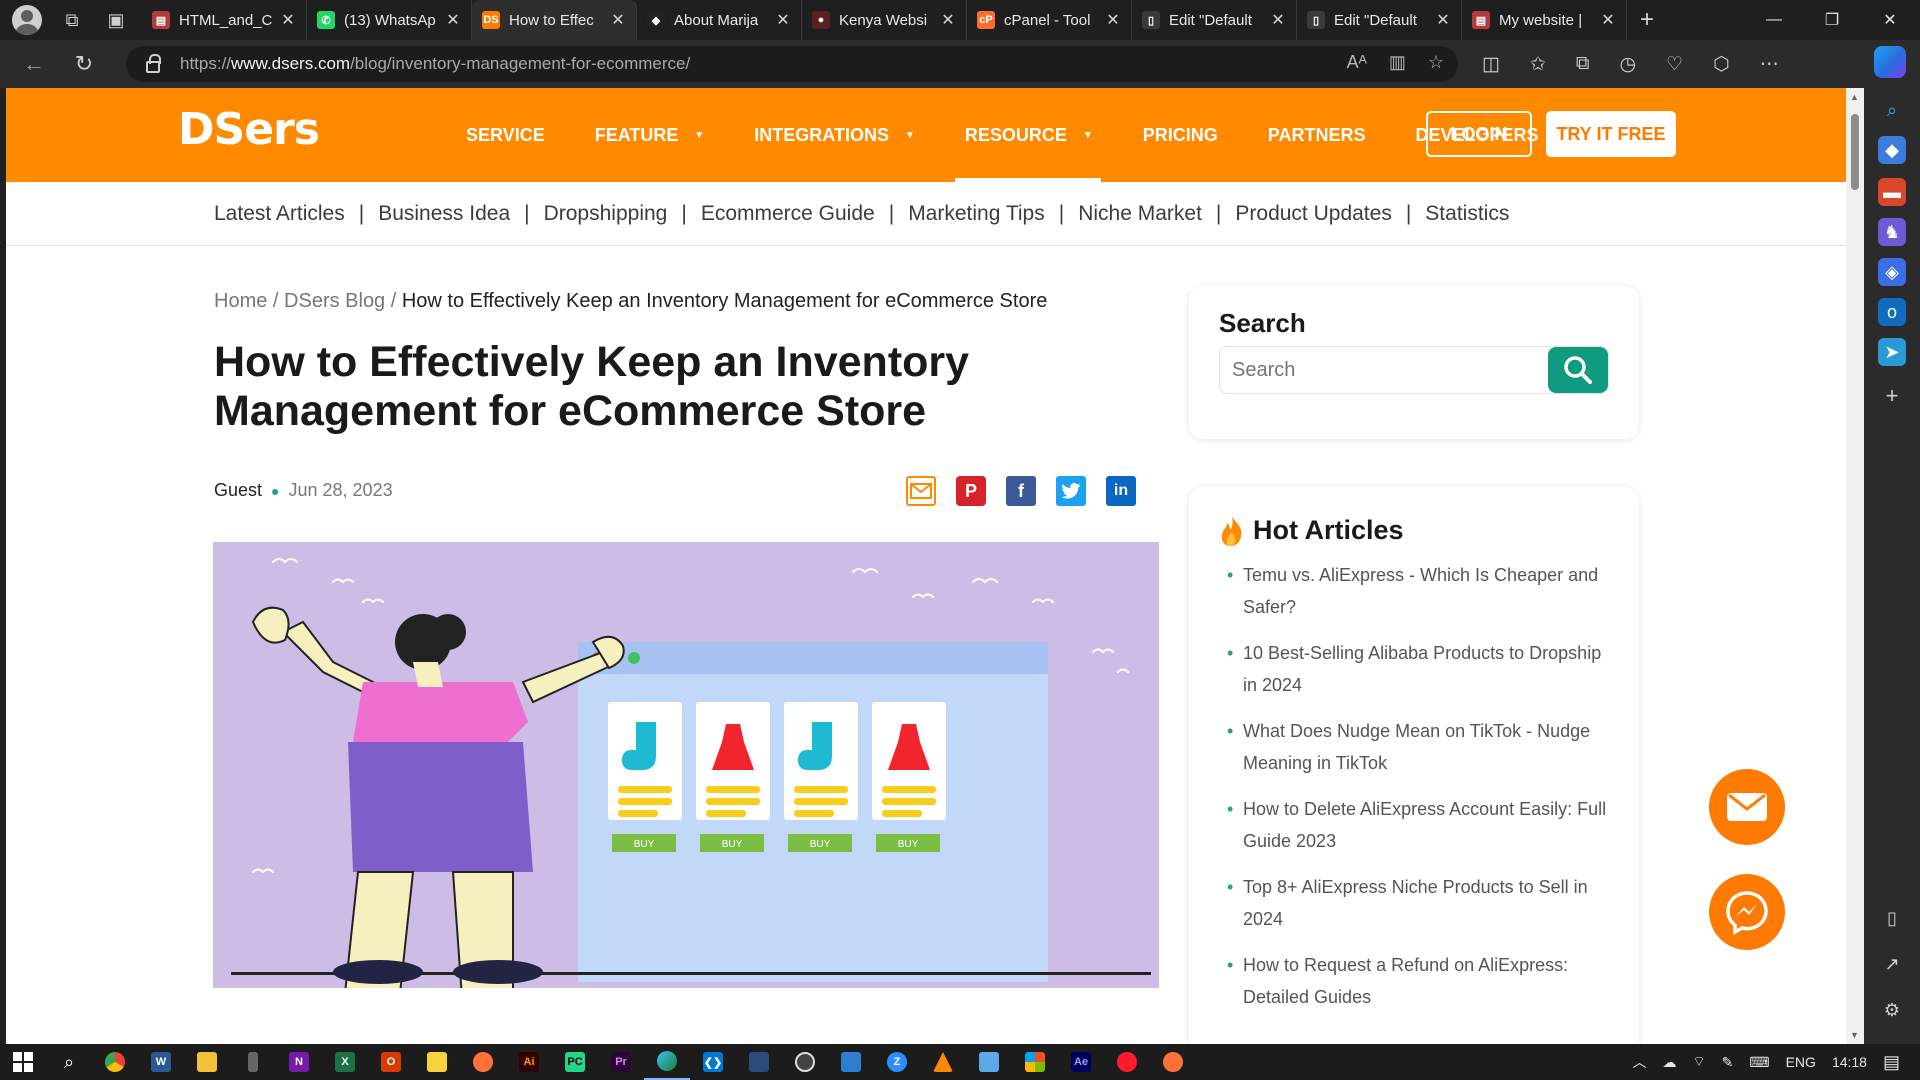  I want to click on category-link: Product Updates, so click(1313, 214).